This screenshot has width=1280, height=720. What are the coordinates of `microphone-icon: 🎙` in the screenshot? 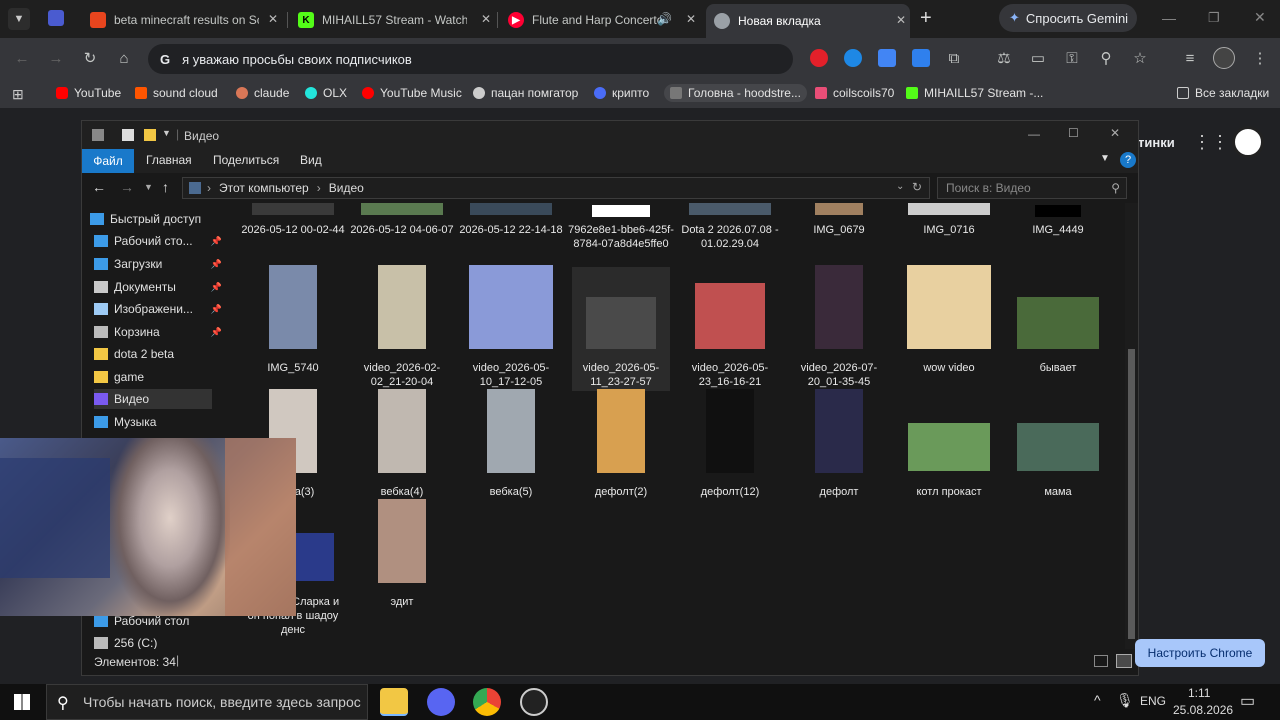 It's located at (1125, 700).